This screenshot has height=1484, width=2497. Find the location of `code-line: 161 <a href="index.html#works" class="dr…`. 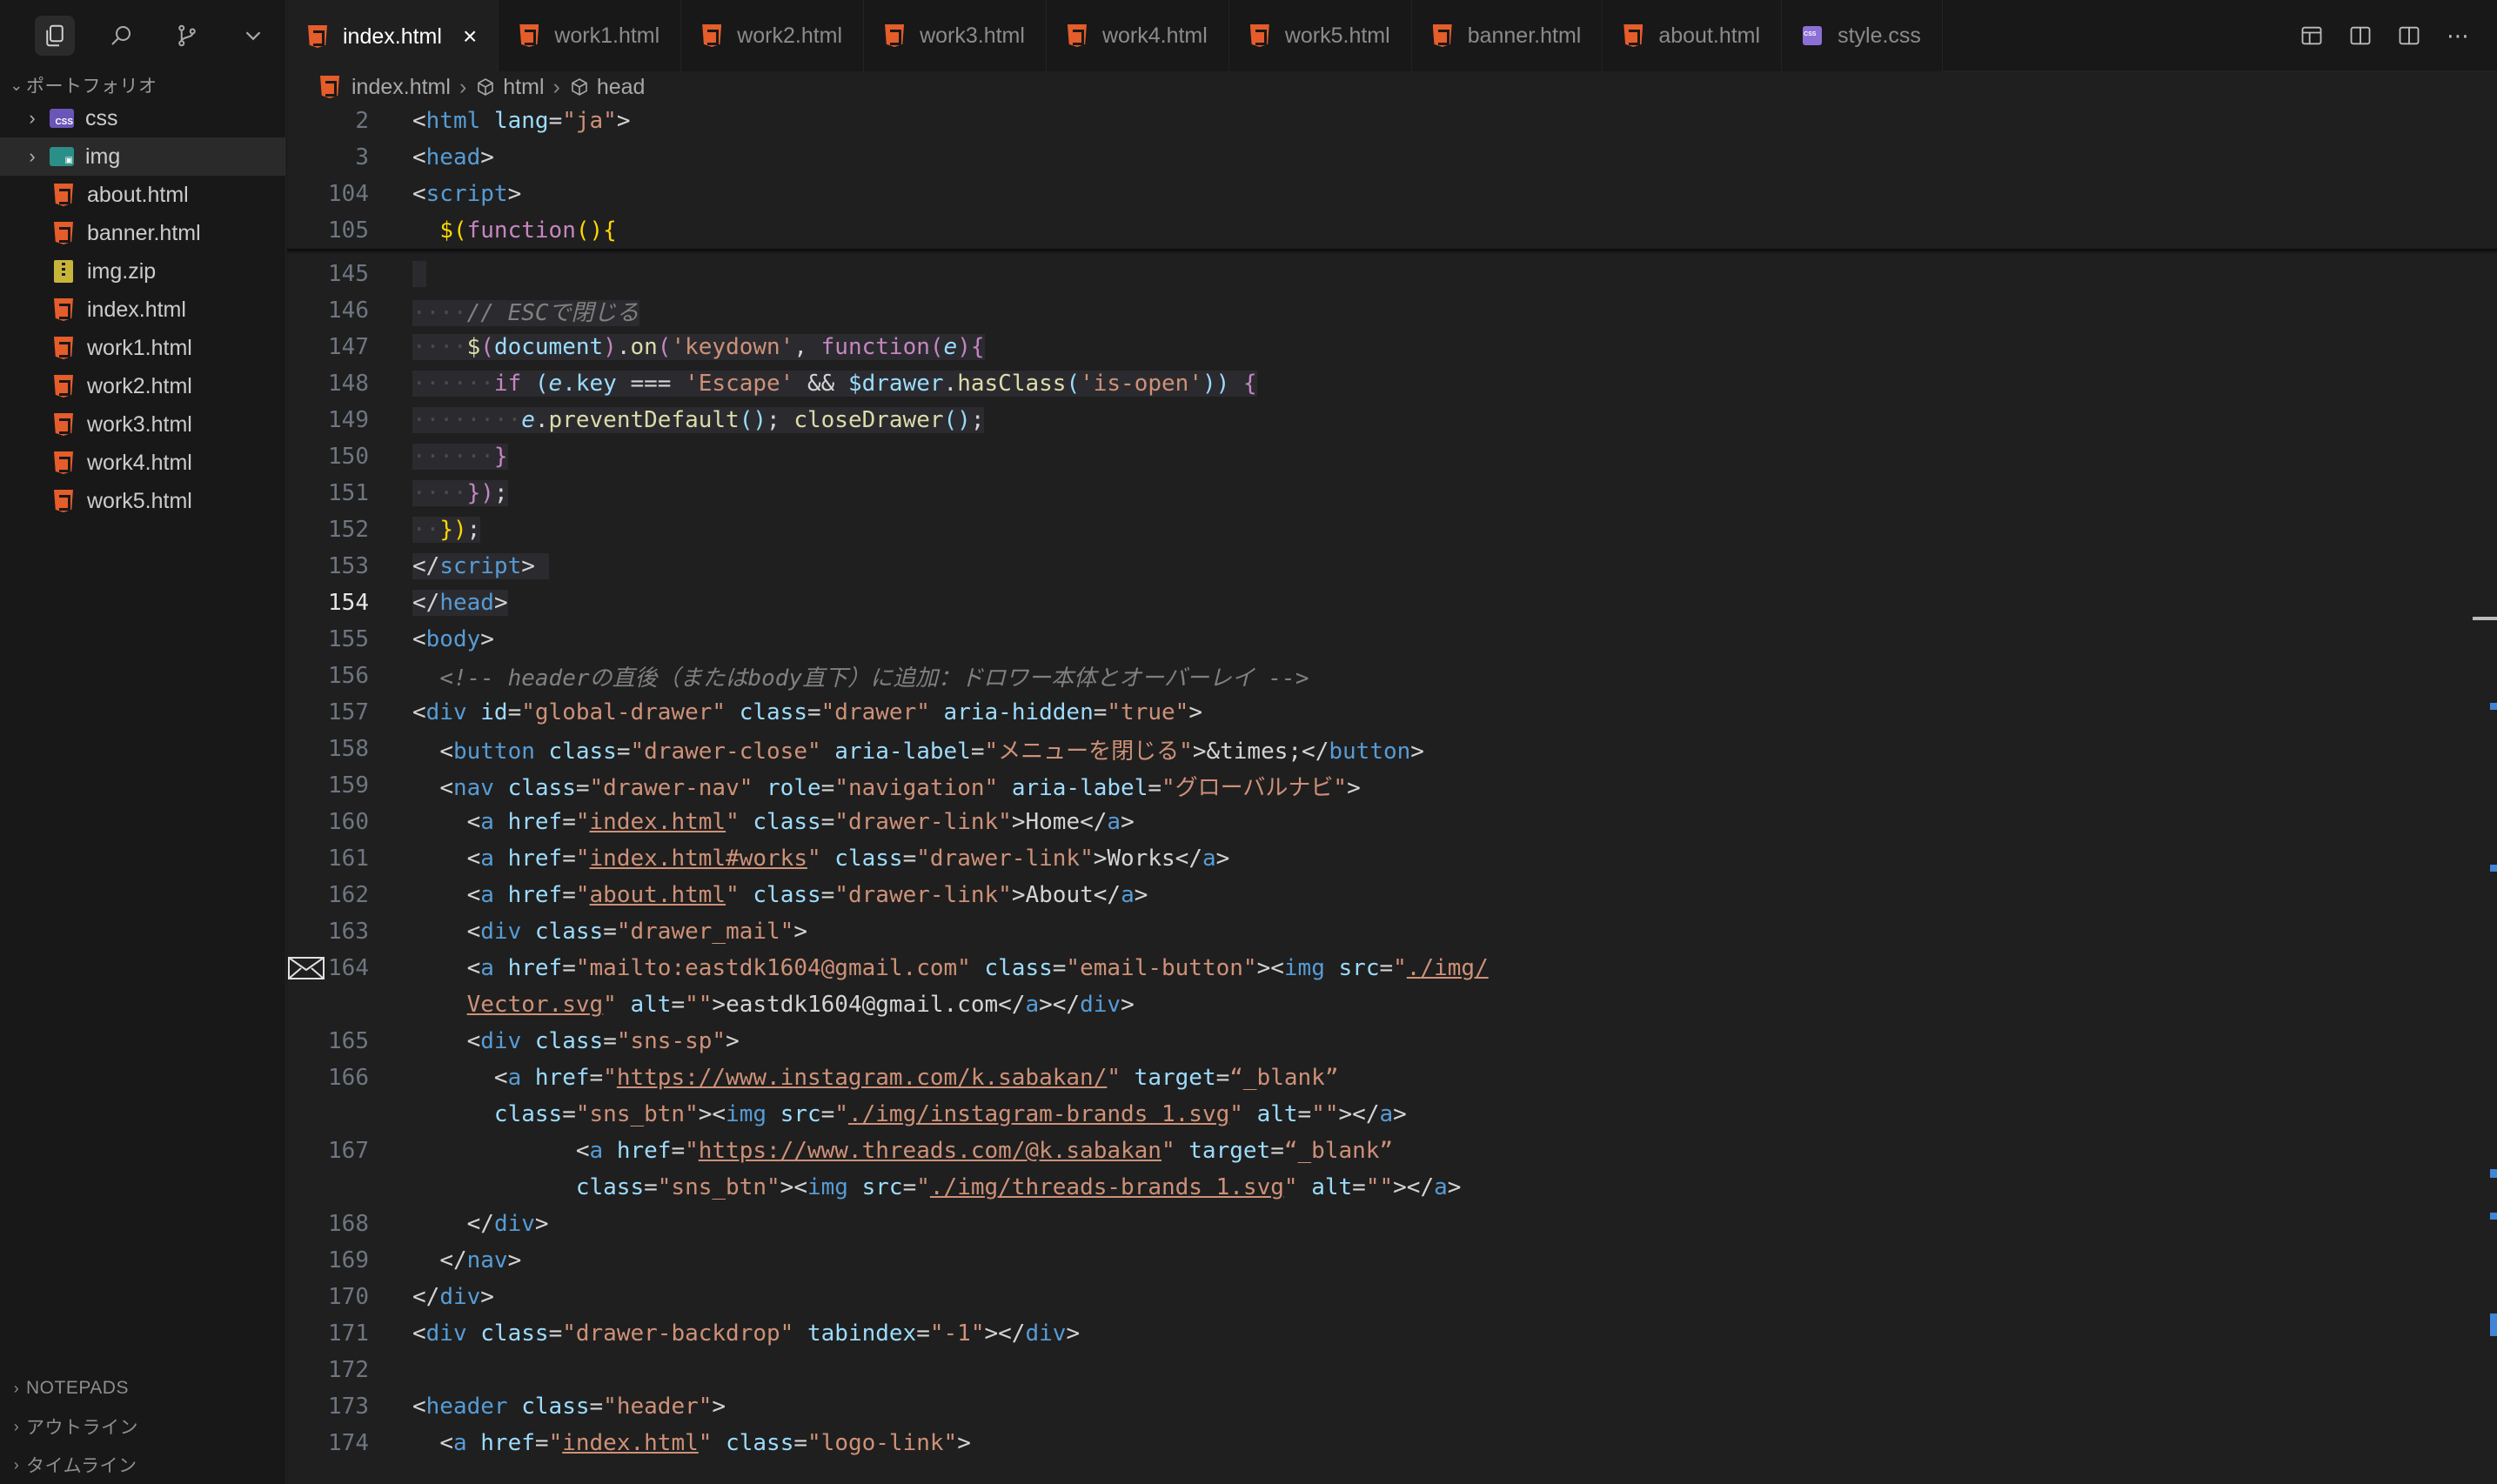

code-line: 161 <a href="index.html#works" class="dr… is located at coordinates (1374, 859).